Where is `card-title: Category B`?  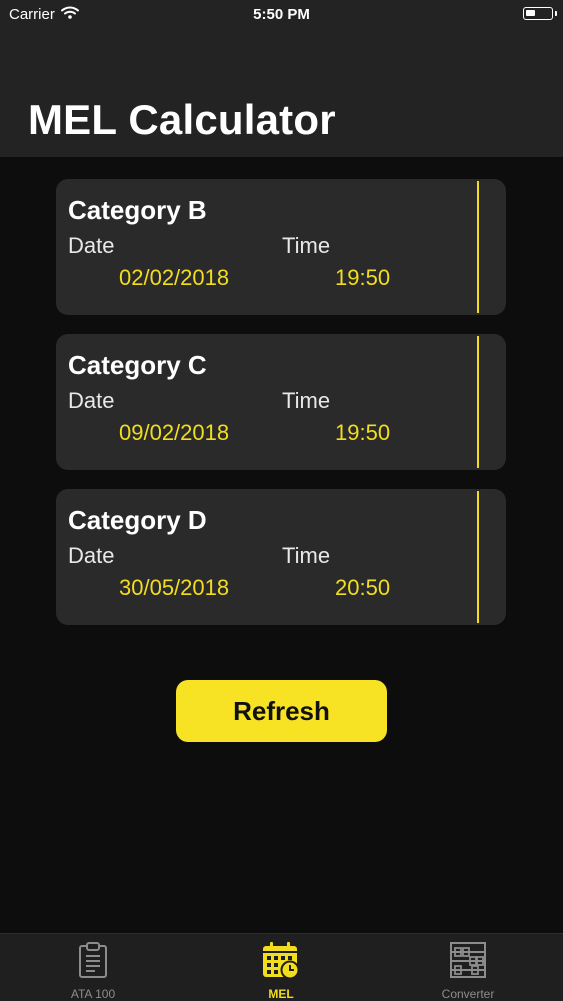 card-title: Category B is located at coordinates (137, 210).